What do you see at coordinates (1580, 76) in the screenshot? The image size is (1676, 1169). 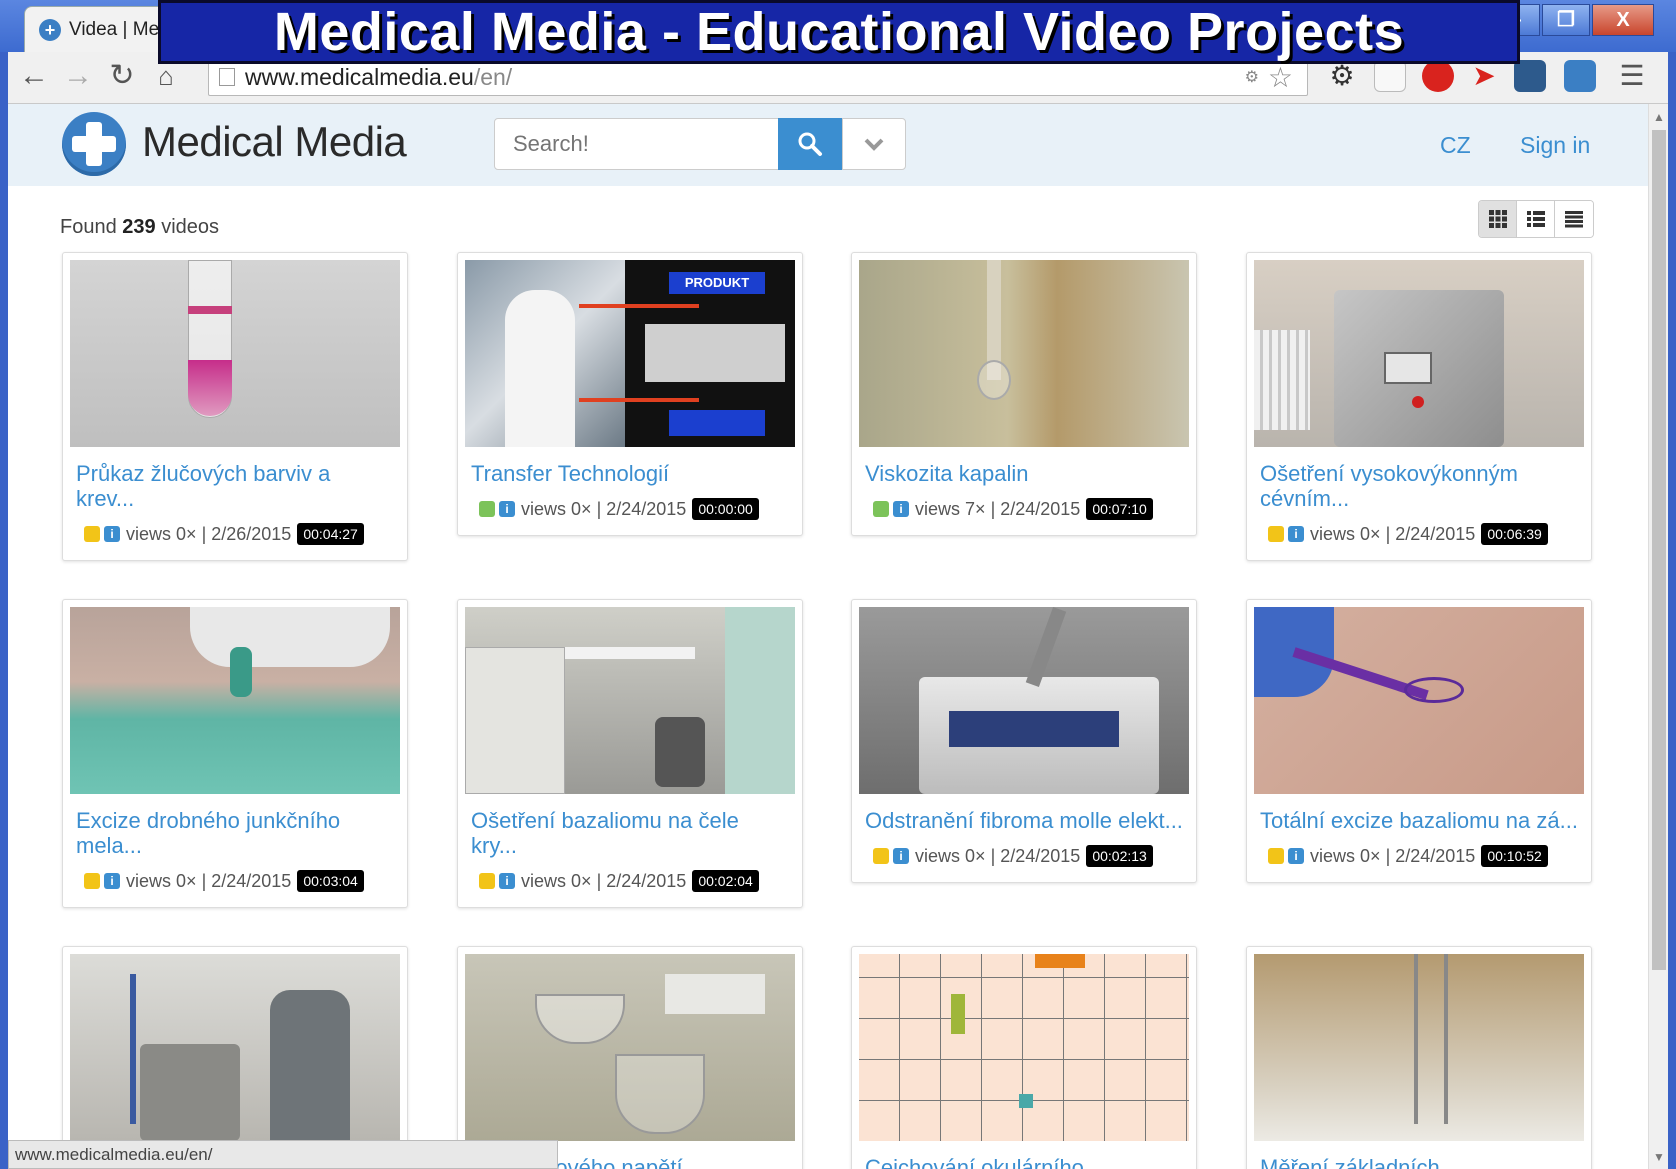 I see `calendar-icon` at bounding box center [1580, 76].